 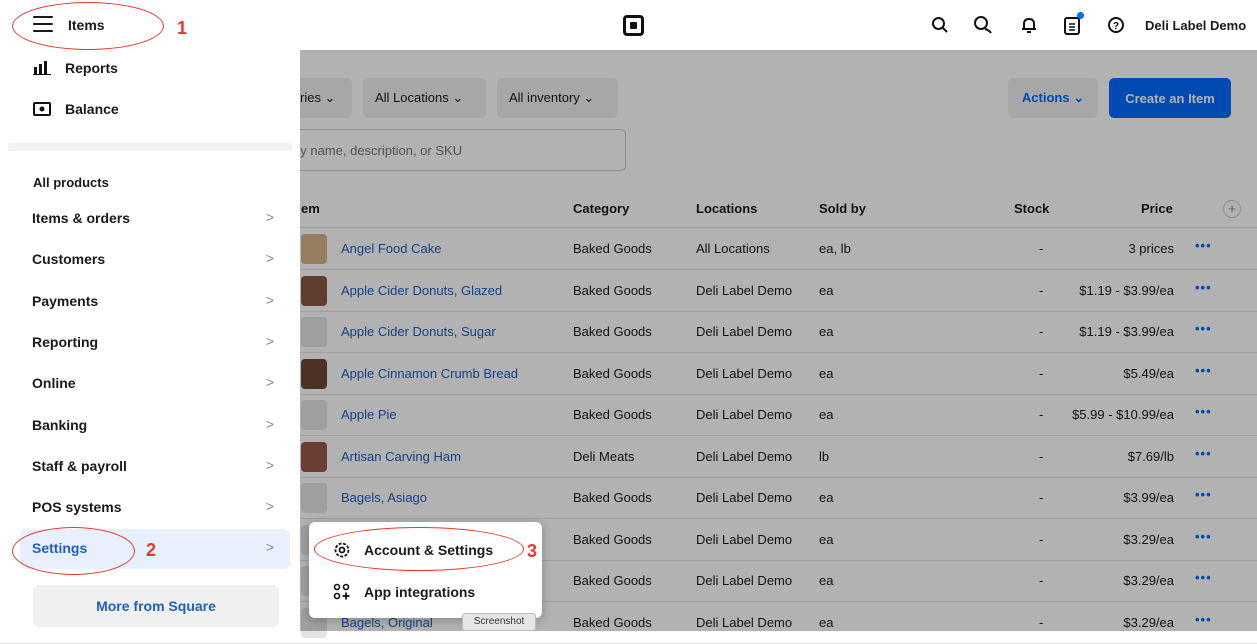 What do you see at coordinates (43, 25) in the screenshot?
I see `hamburger-menu-icon` at bounding box center [43, 25].